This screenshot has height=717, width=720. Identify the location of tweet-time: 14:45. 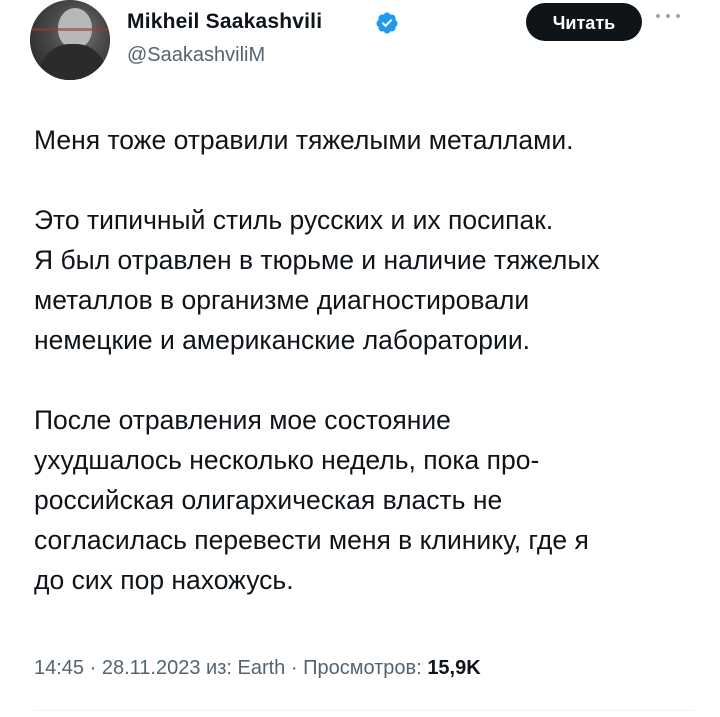
(59, 668).